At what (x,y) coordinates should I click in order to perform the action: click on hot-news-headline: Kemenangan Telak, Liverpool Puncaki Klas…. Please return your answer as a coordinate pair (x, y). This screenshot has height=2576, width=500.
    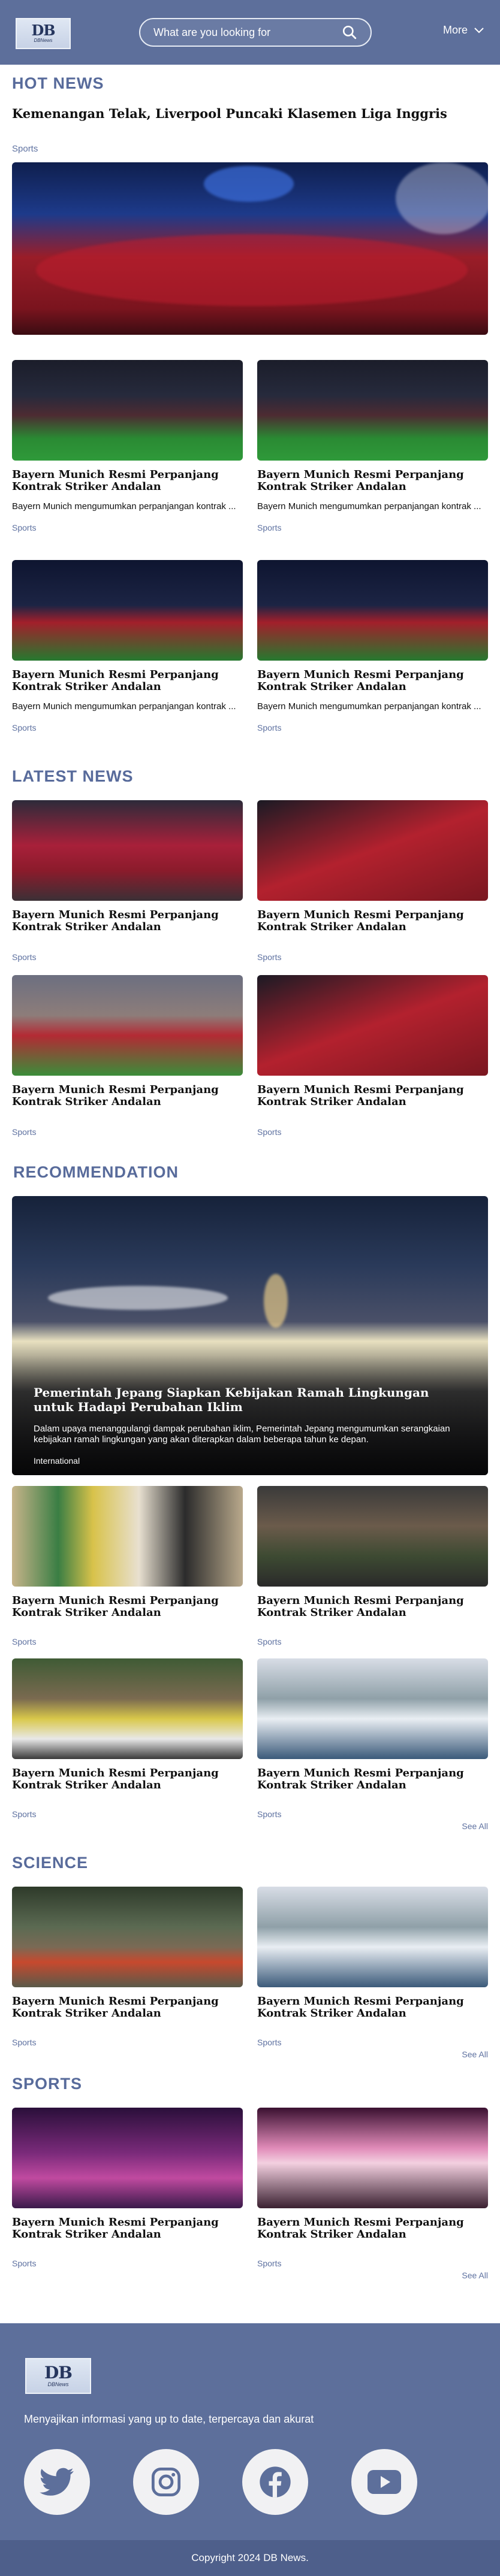
    Looking at the image, I should click on (250, 113).